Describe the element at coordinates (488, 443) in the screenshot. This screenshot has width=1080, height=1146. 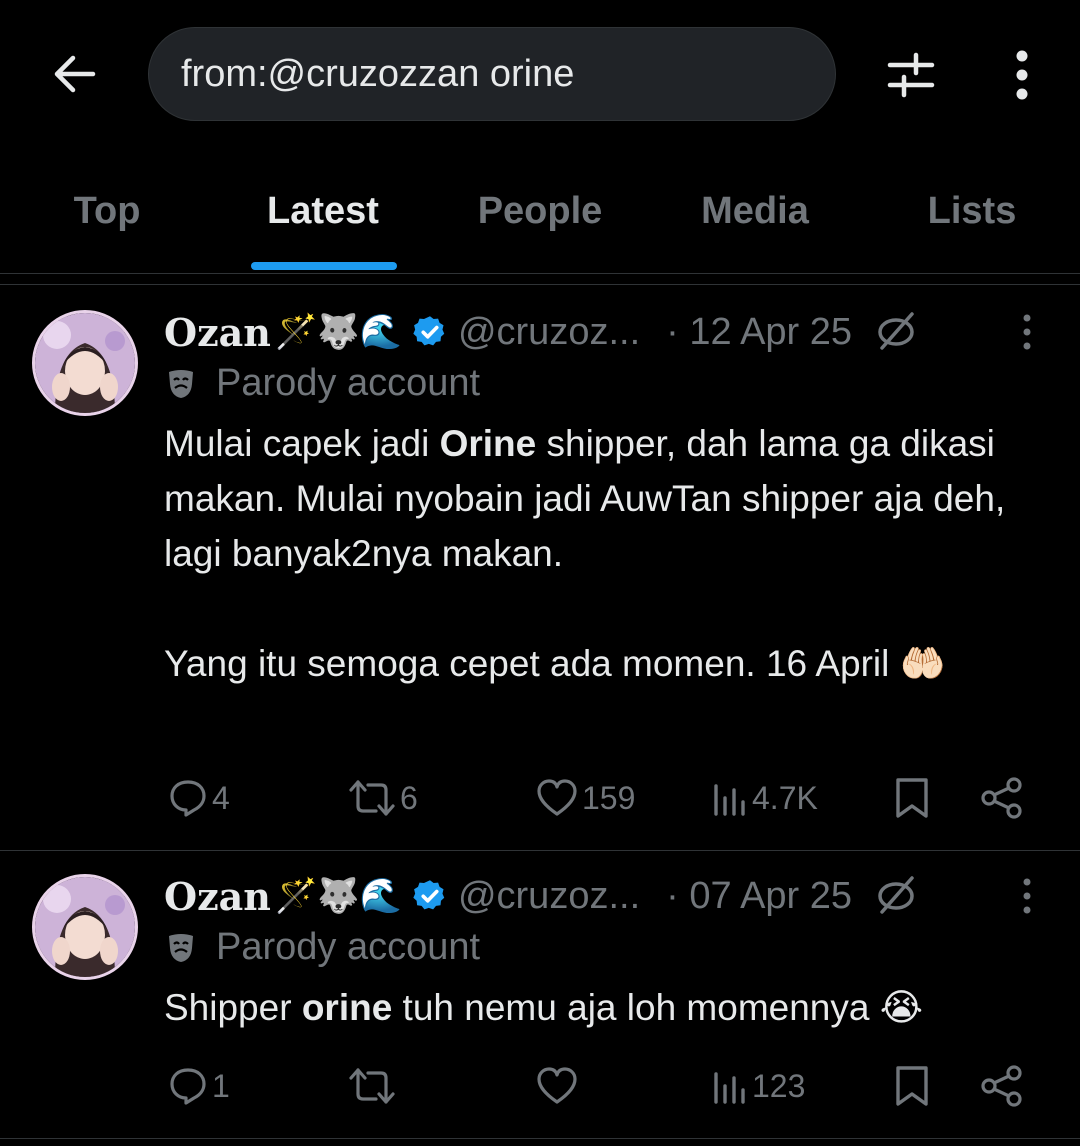
I see `tweet-text-highlight: Orine` at that location.